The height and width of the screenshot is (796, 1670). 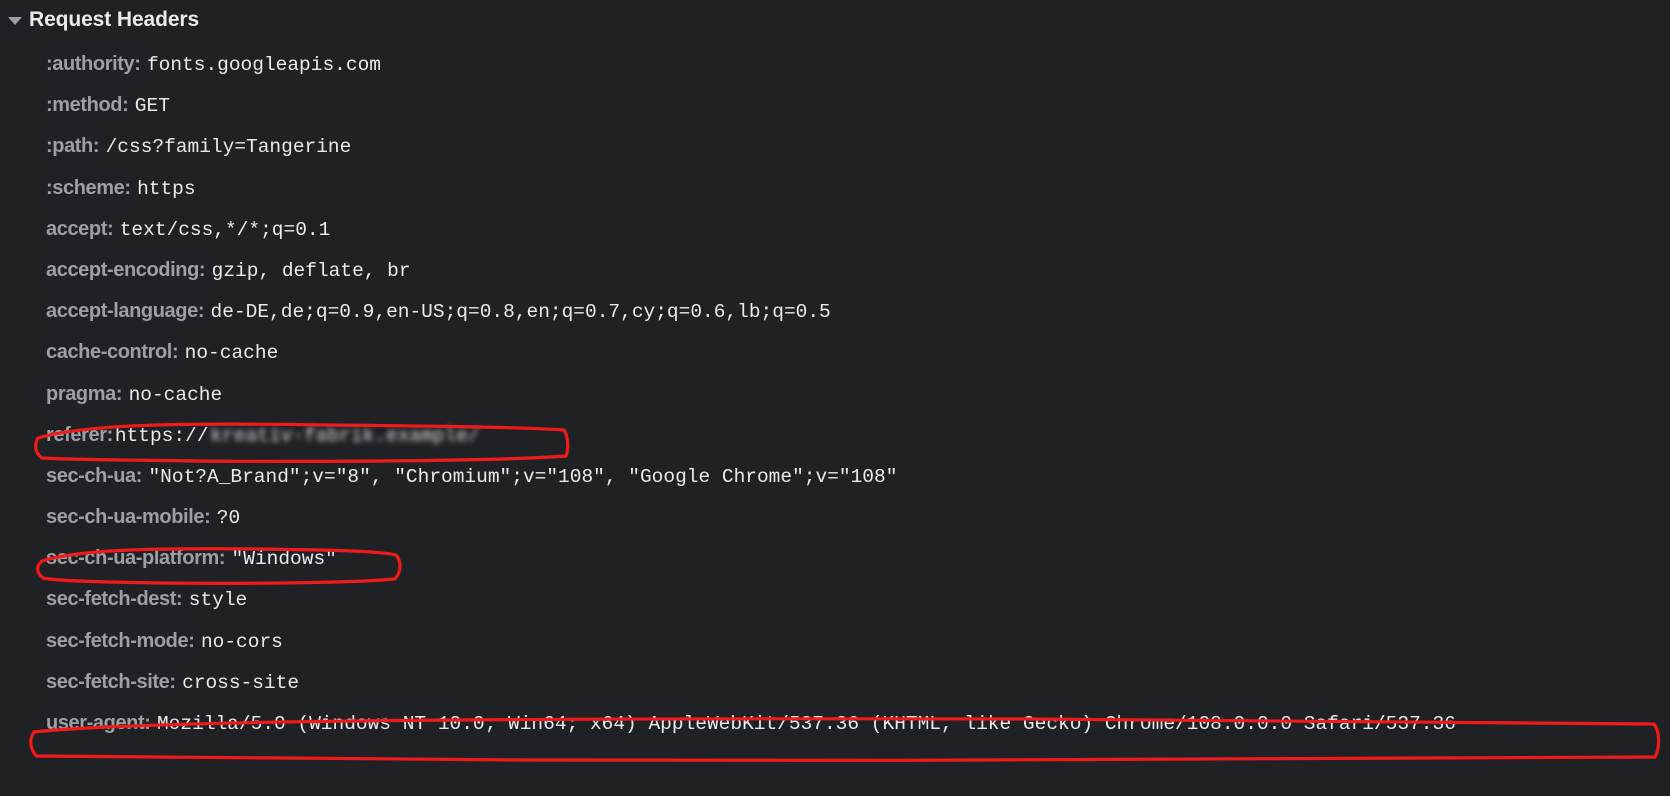 I want to click on header-row-sec-ch-ua-platform: sec-ch-ua-platform: "Windows", so click(x=858, y=558).